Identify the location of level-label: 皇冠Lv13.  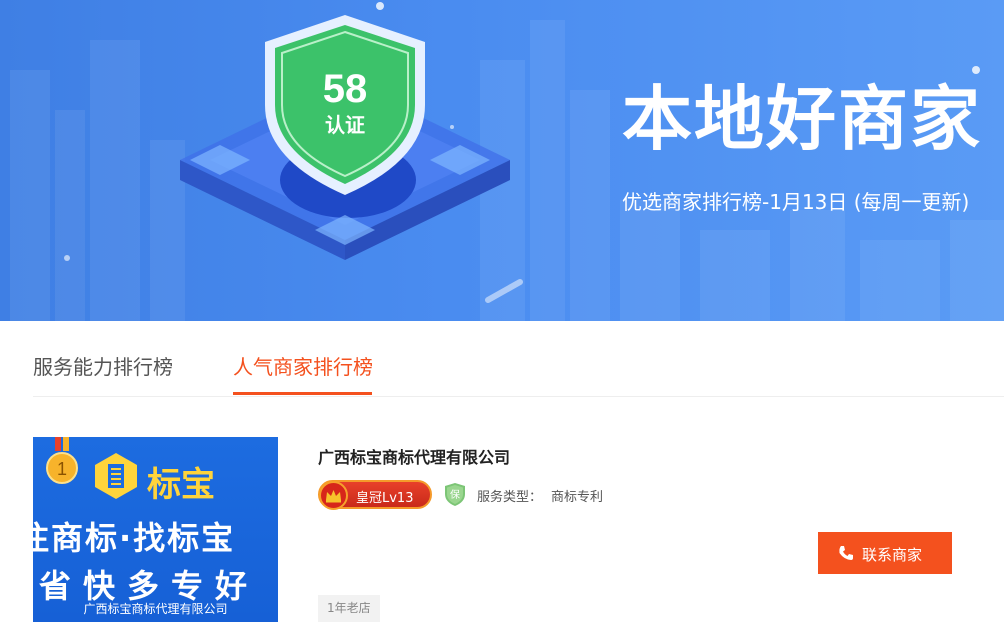
(385, 498).